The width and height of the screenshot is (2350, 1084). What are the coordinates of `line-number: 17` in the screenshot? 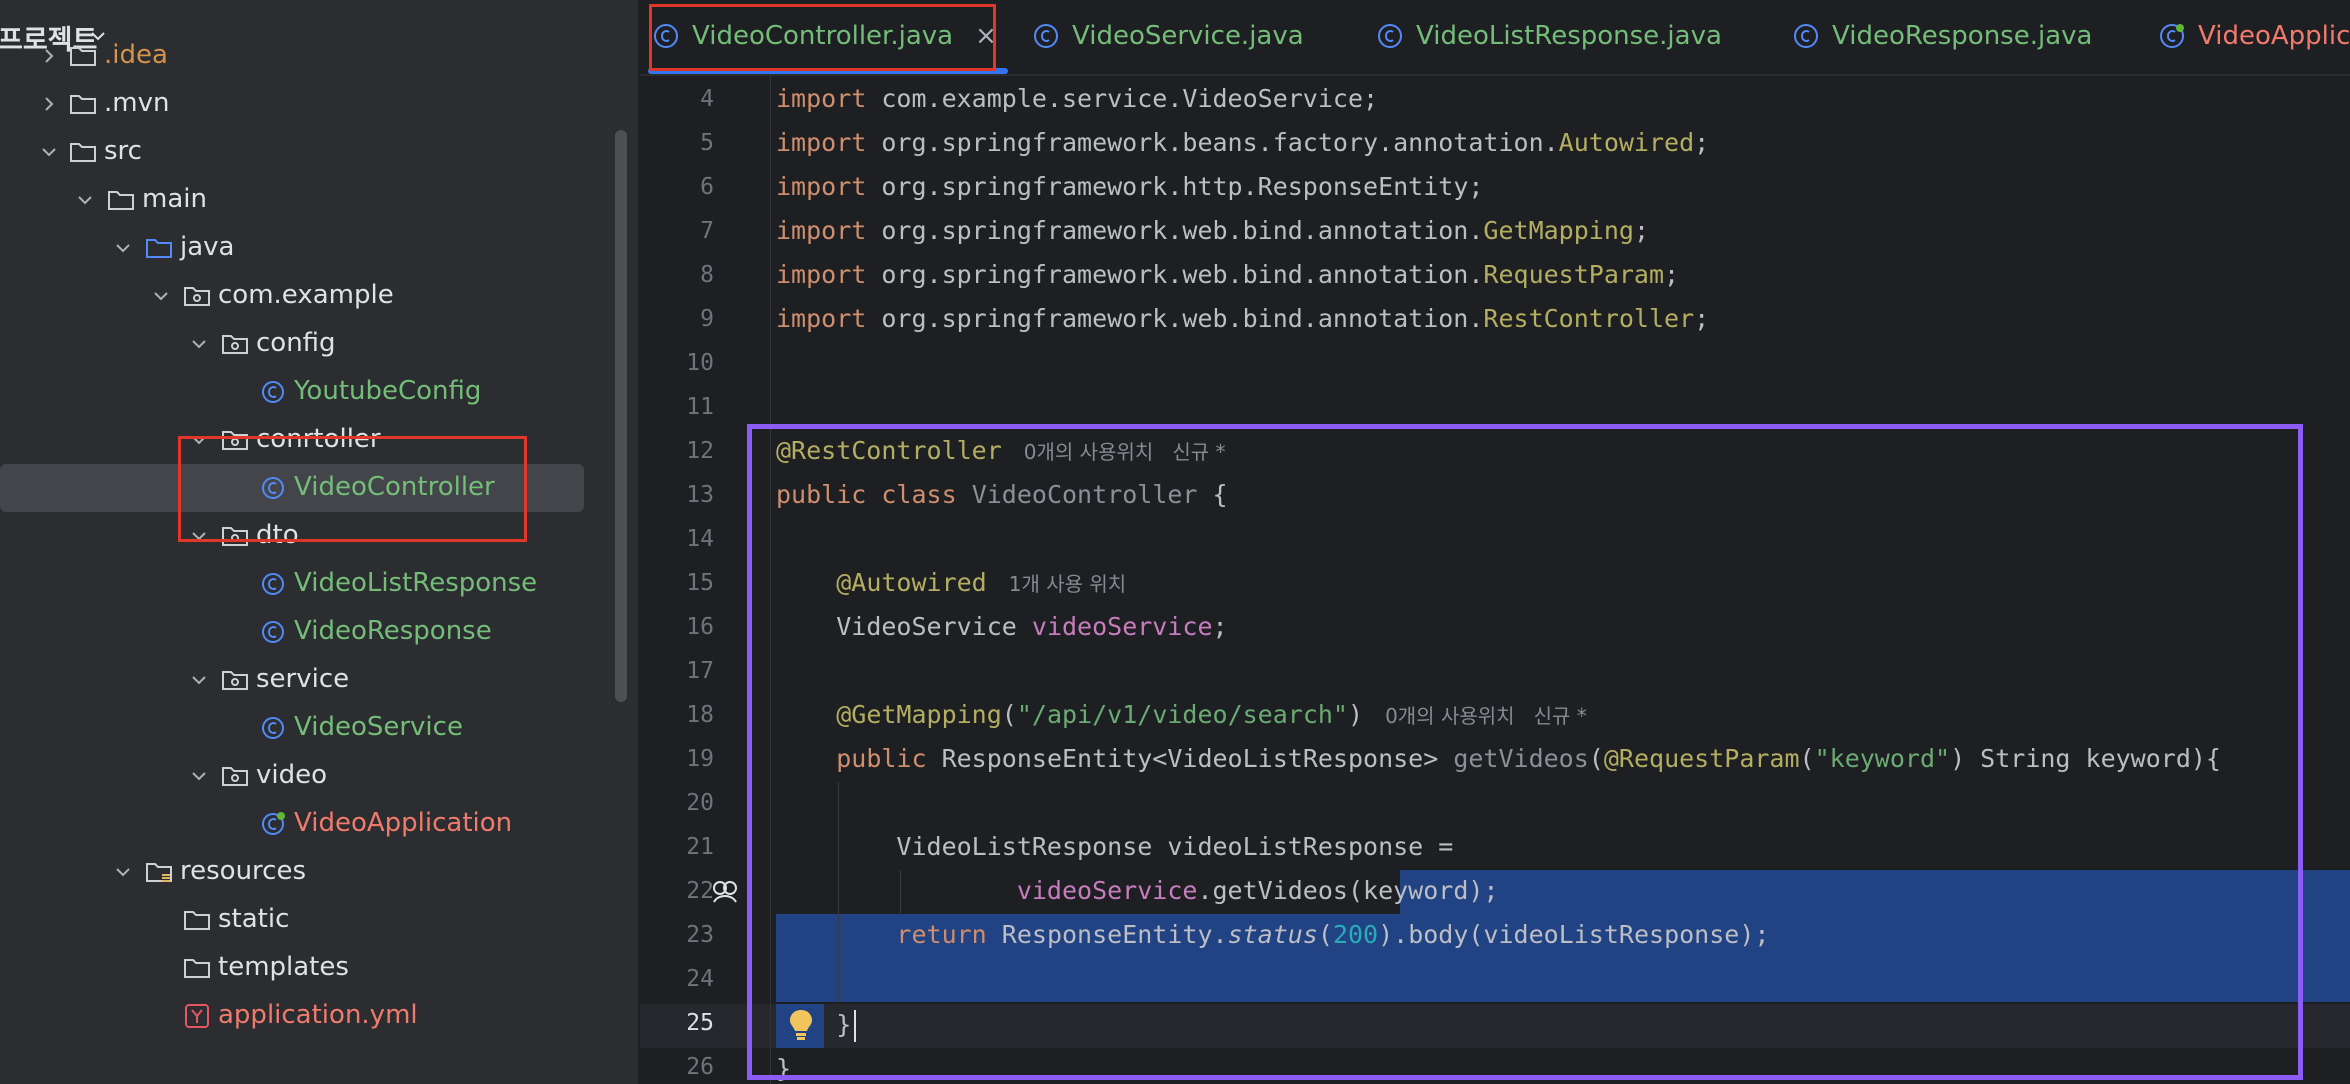 It's located at (700, 671).